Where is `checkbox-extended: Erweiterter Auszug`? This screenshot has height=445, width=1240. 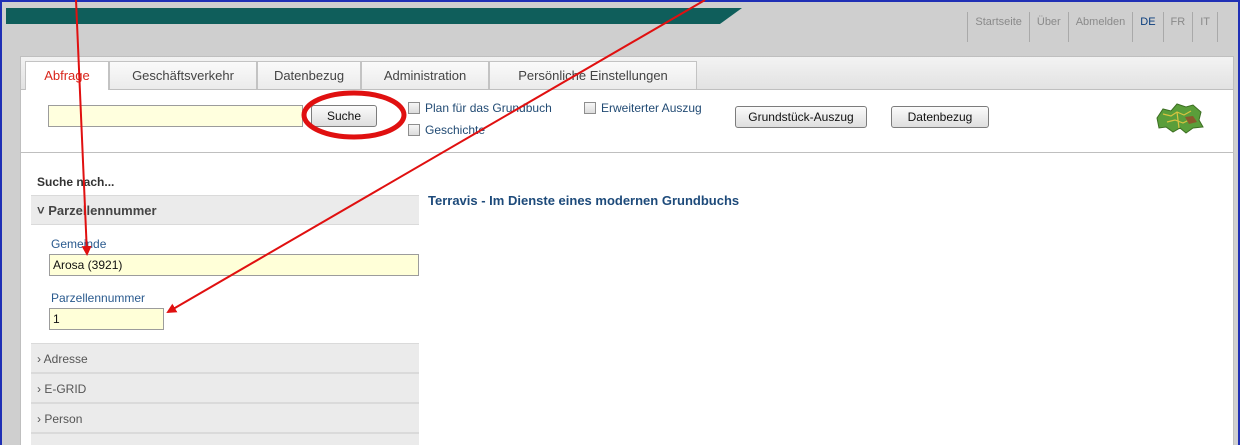 checkbox-extended: Erweiterter Auszug is located at coordinates (643, 108).